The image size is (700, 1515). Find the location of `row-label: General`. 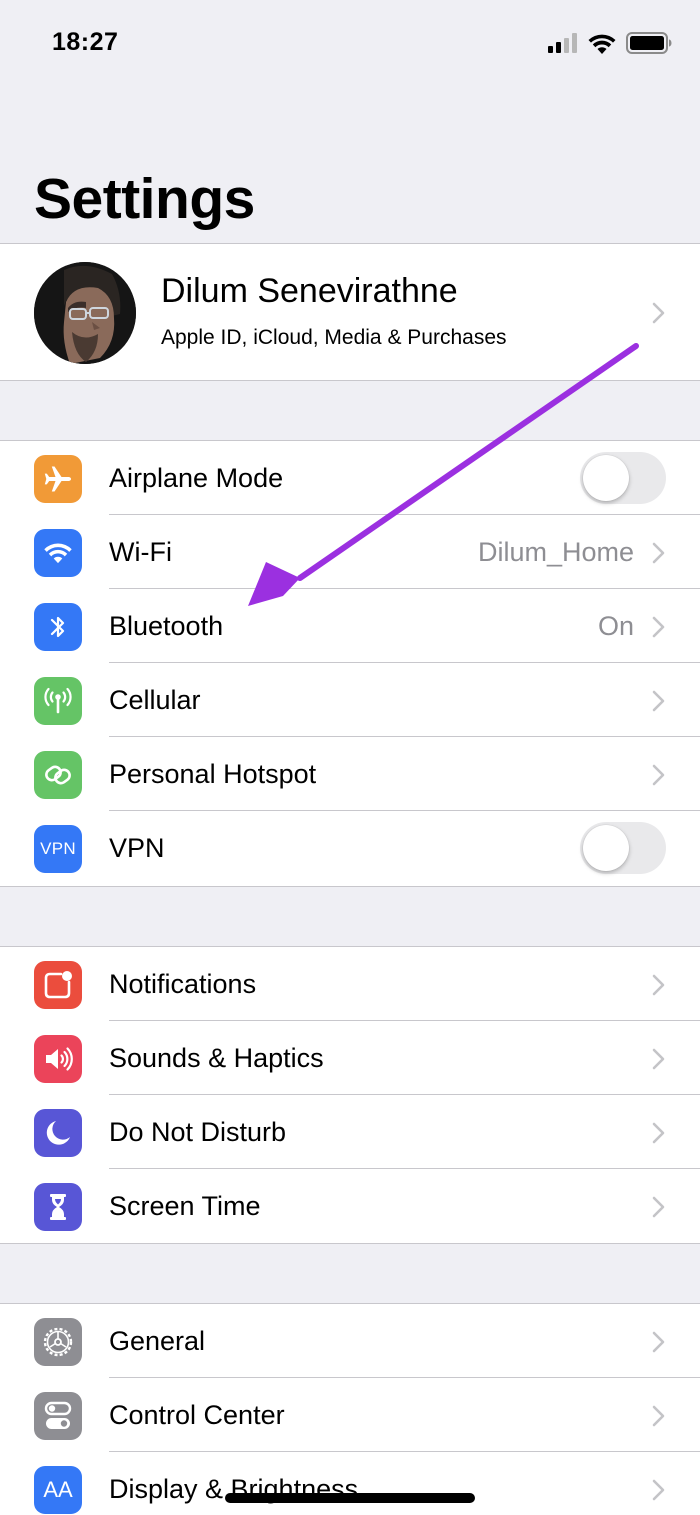

row-label: General is located at coordinates (157, 1341).